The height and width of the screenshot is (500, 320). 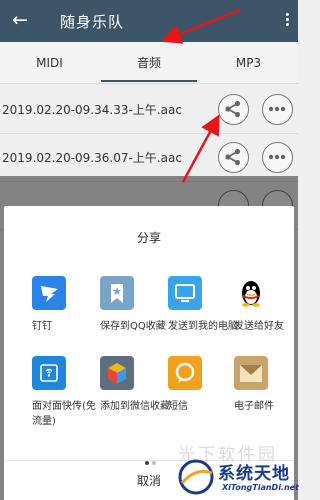 I want to click on active-tab-indicator, so click(x=149, y=81).